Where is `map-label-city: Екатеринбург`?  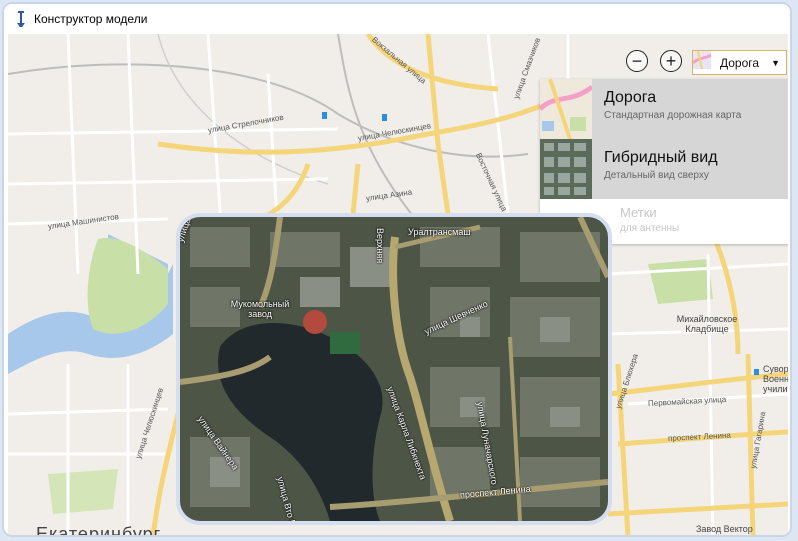
map-label-city: Екатеринбург is located at coordinates (99, 530).